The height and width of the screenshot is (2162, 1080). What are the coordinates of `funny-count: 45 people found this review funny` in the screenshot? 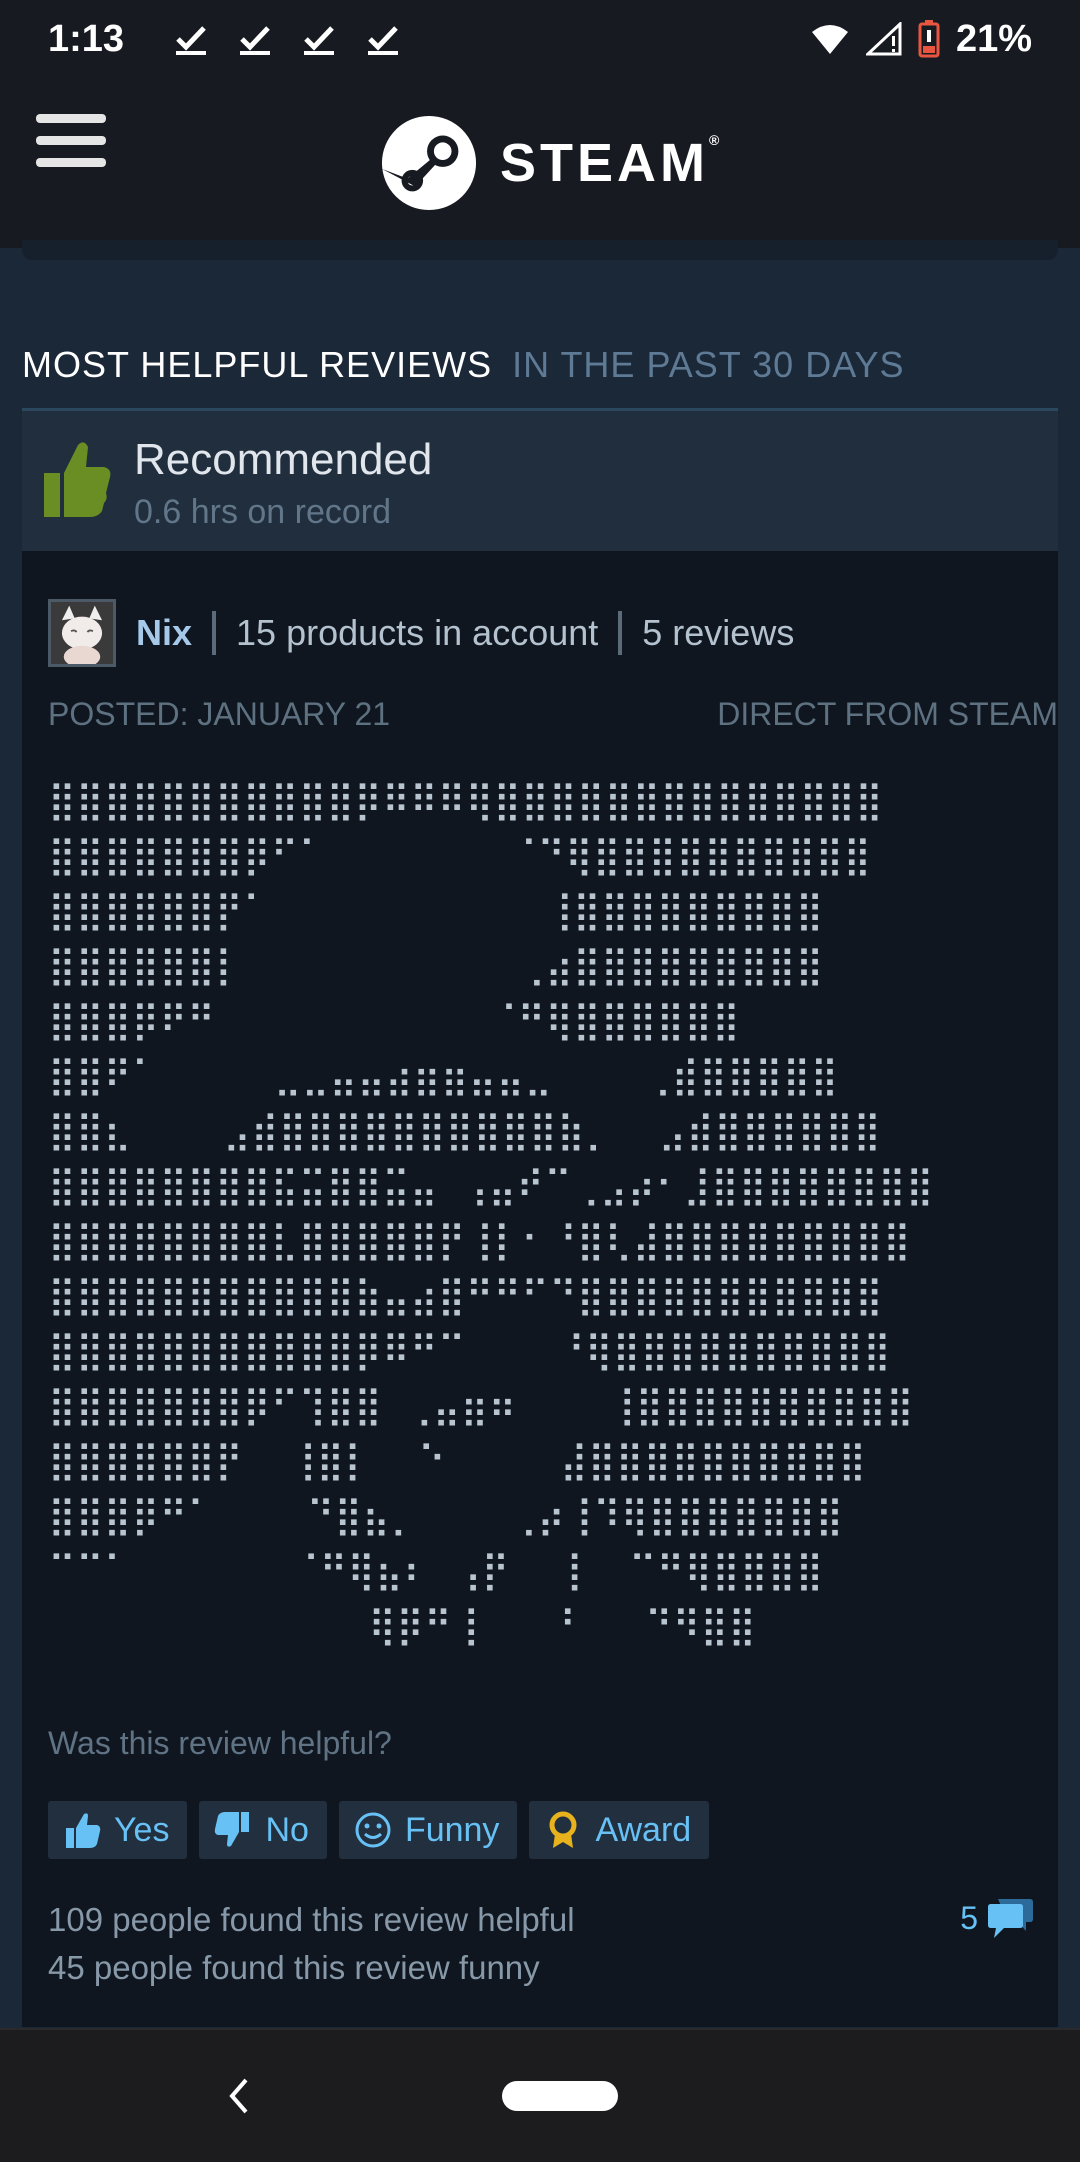 It's located at (294, 1967).